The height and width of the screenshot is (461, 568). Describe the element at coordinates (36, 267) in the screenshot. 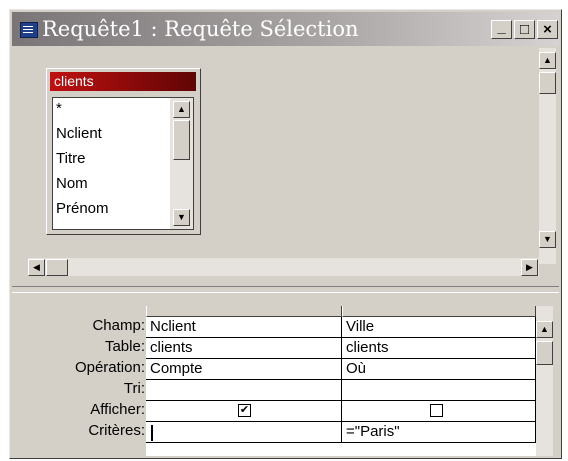

I see `scroll-left-arrow-icon: ◀` at that location.